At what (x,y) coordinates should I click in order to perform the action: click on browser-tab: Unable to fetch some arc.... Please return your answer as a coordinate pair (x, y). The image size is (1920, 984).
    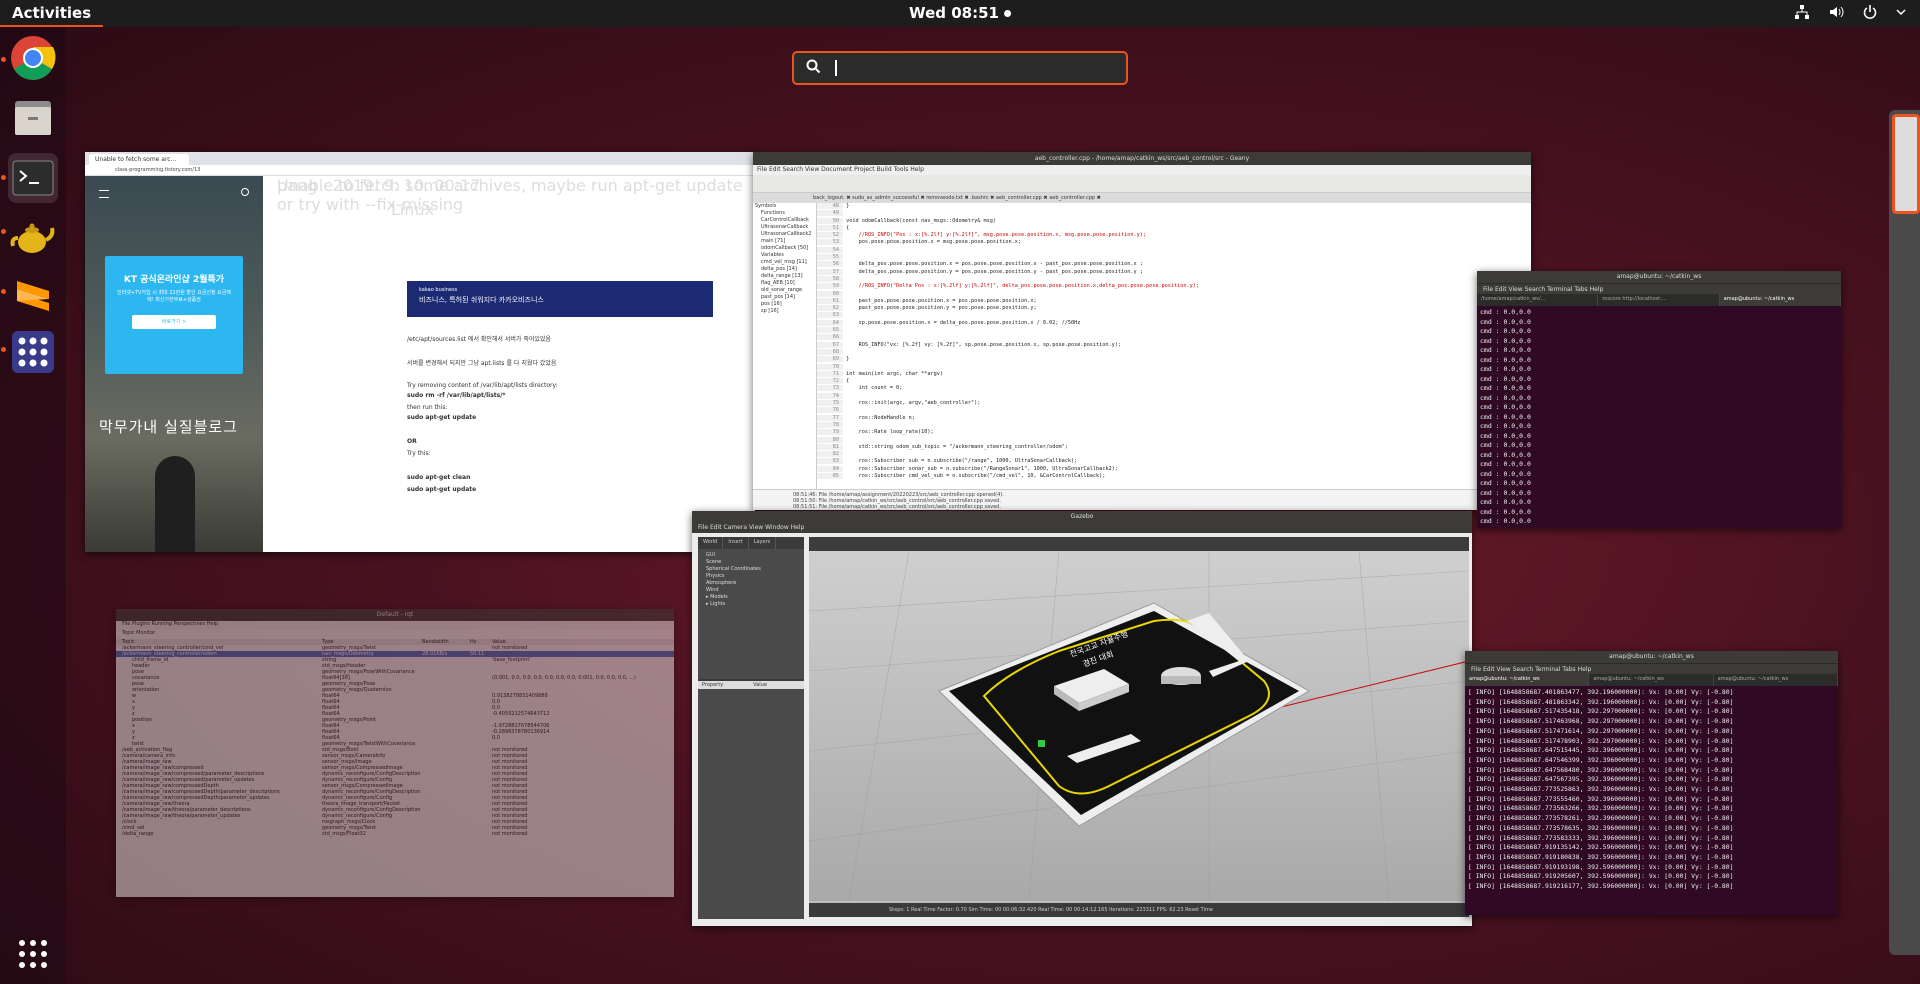
    Looking at the image, I should click on (139, 159).